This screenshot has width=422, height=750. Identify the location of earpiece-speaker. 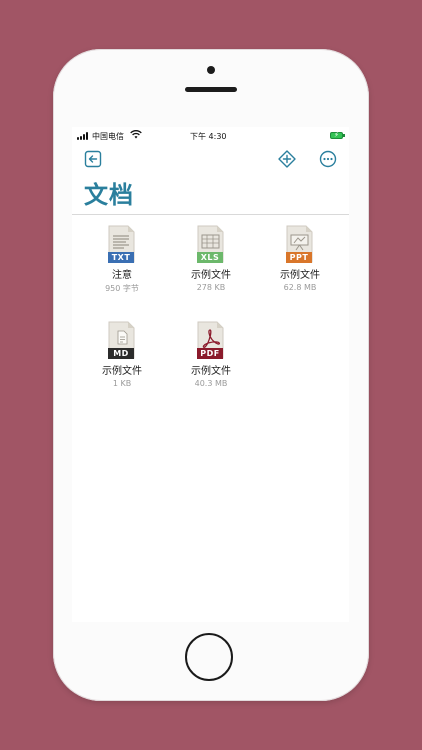
(211, 89).